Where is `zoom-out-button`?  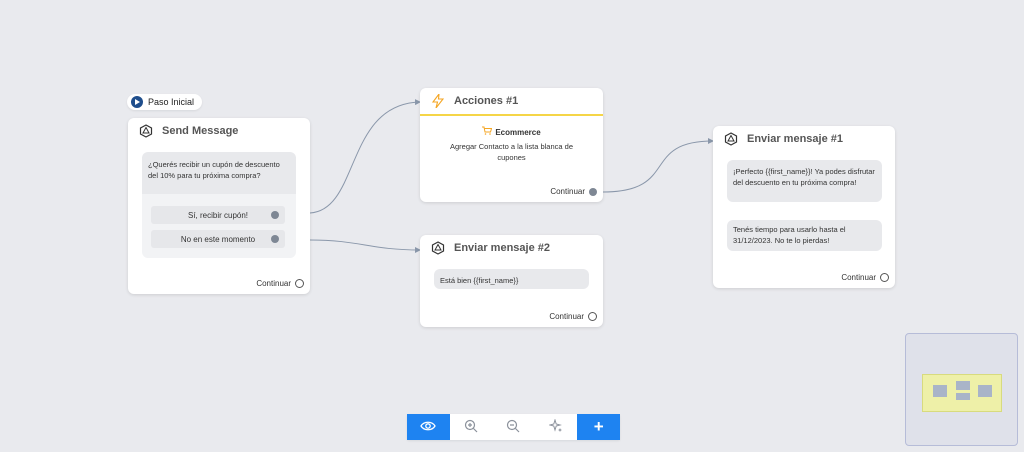
zoom-out-button is located at coordinates (513, 427).